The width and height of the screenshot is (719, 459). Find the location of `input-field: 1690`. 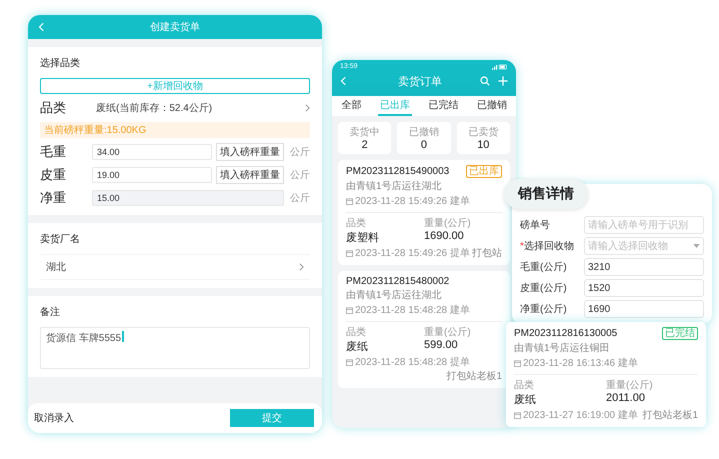

input-field: 1690 is located at coordinates (644, 309).